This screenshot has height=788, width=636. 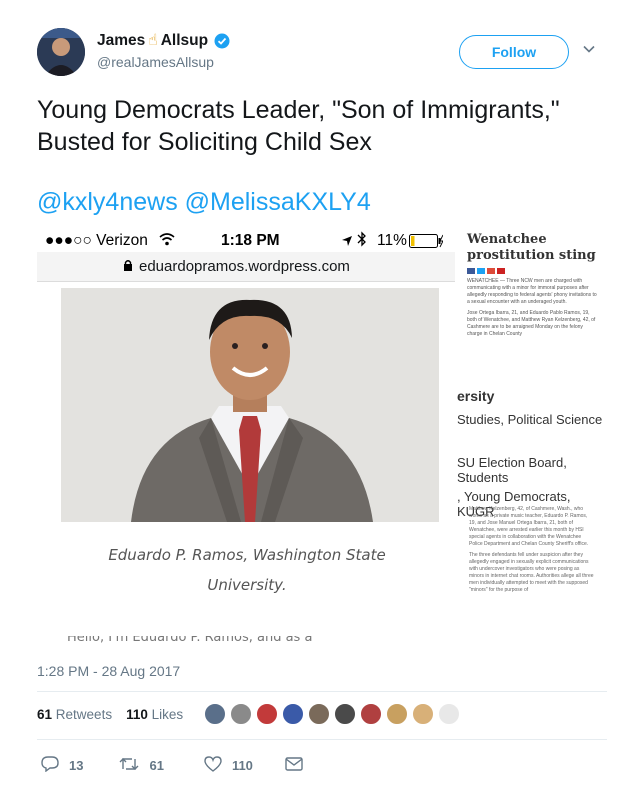 I want to click on author-handle: @realJamesAllsup, so click(x=155, y=62).